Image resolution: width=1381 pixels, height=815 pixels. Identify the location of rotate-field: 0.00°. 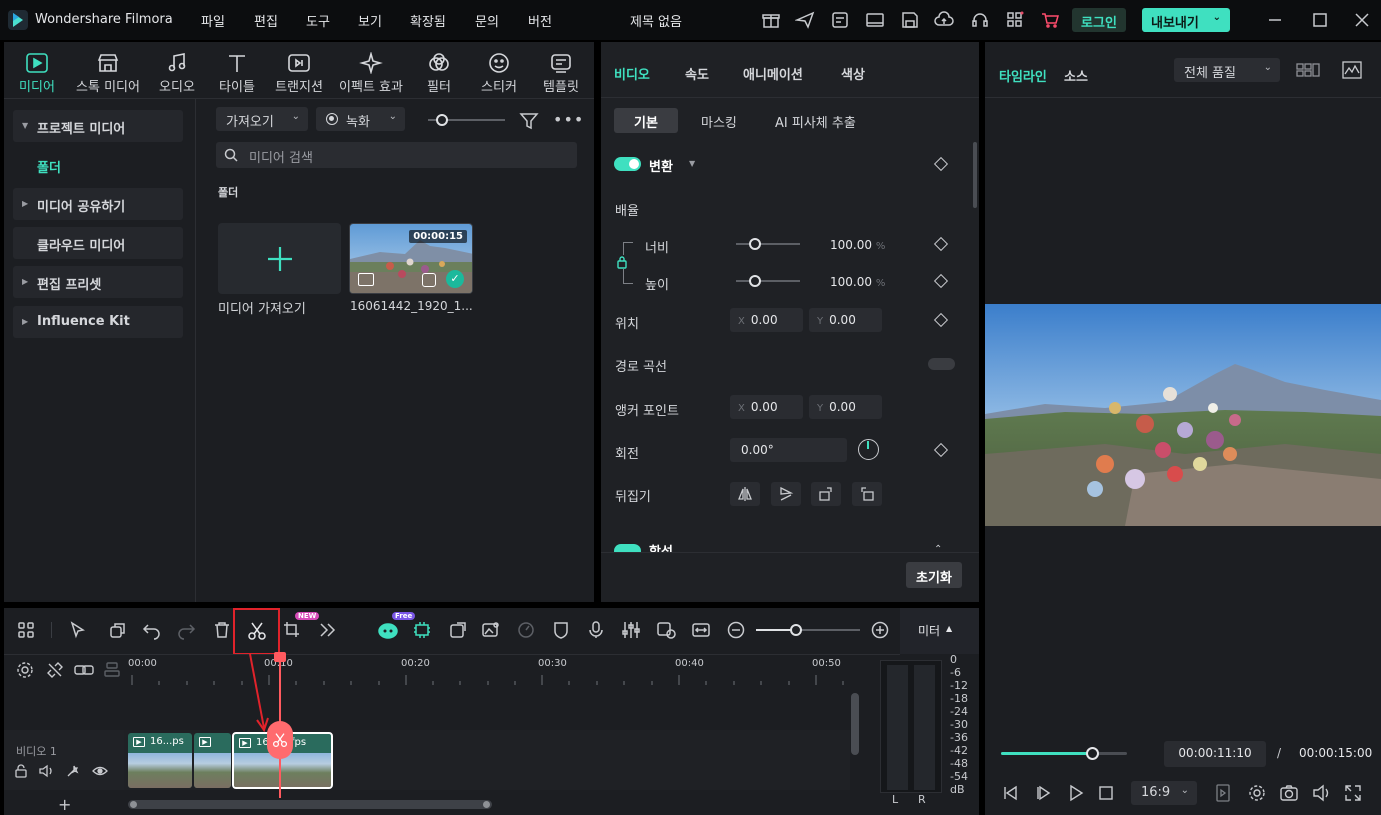
(788, 450).